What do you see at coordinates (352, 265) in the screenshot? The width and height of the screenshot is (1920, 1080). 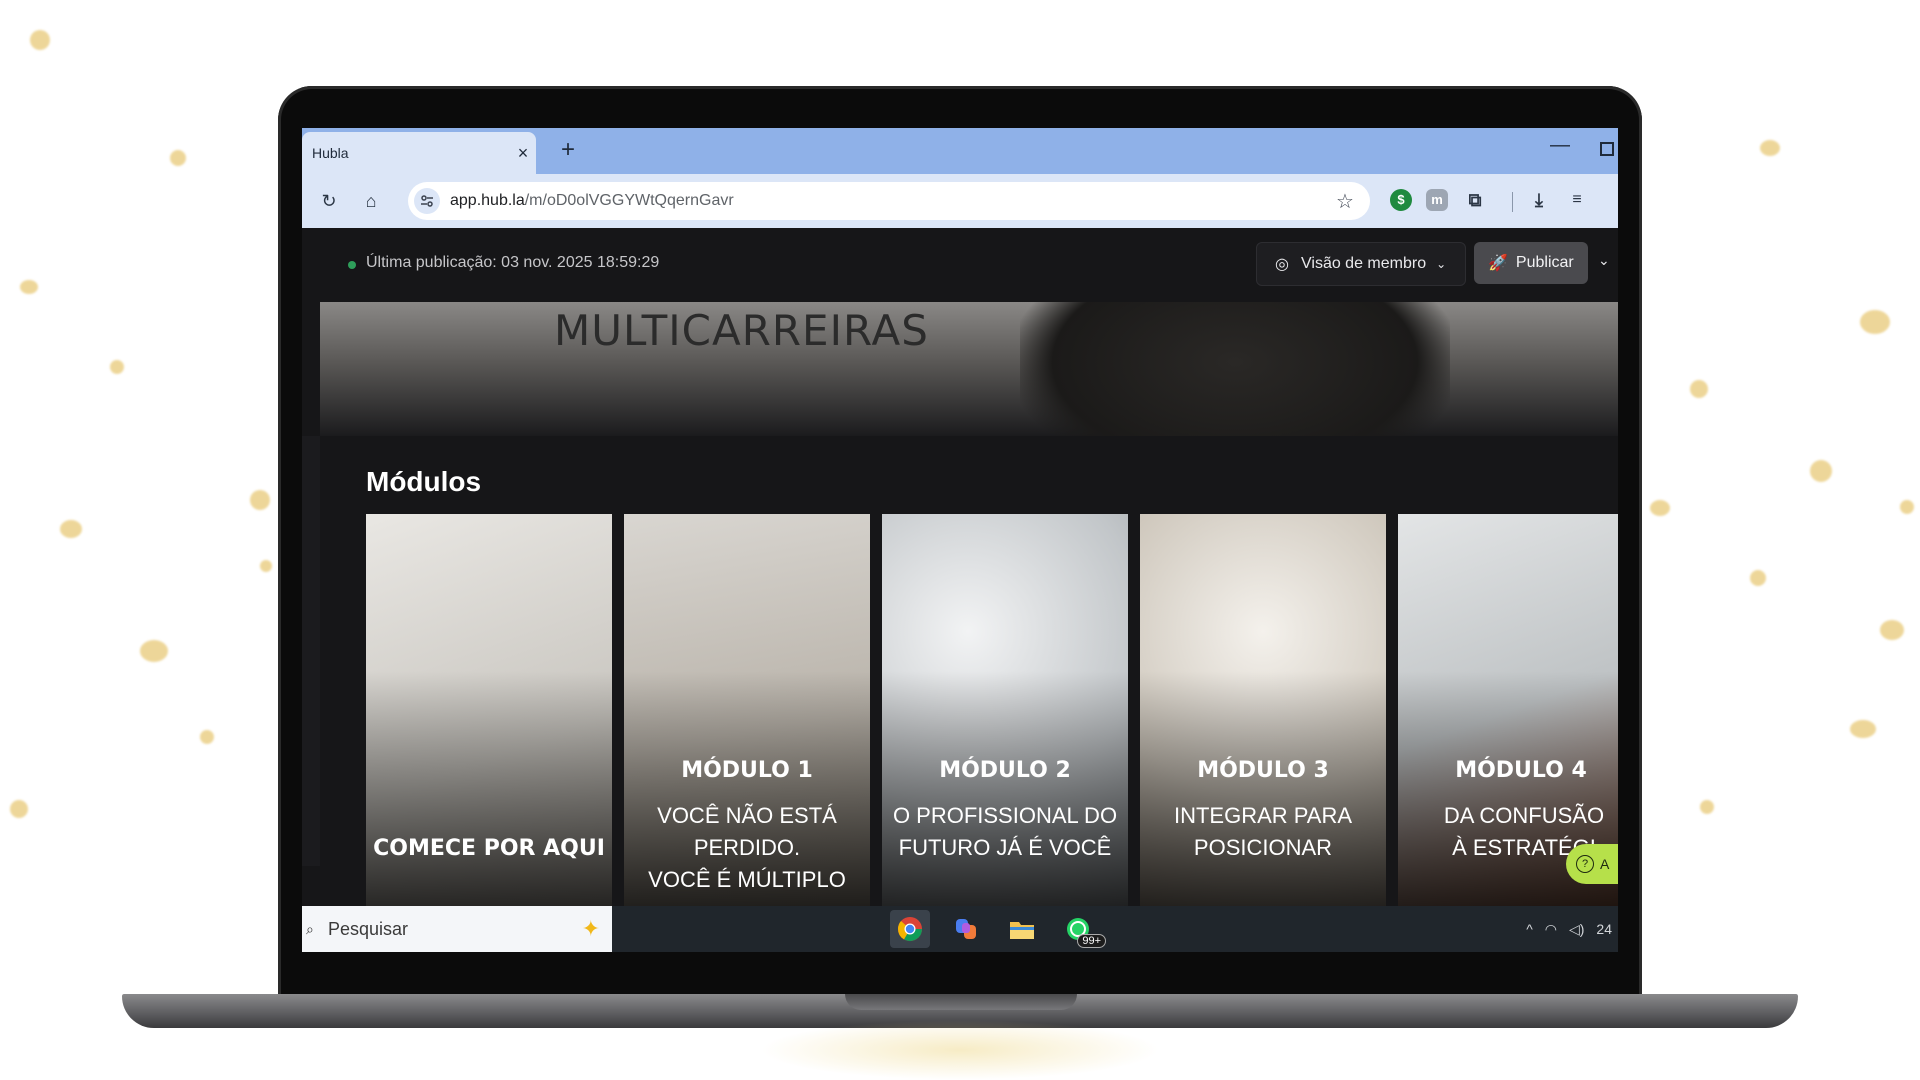 I see `publish-status-dot` at bounding box center [352, 265].